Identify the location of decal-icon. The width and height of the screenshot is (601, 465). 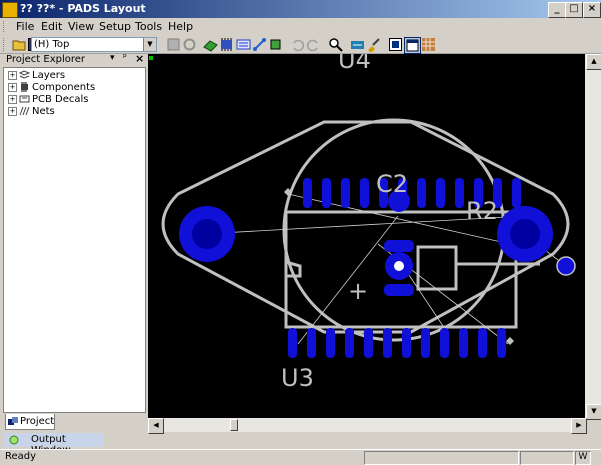
(243, 44).